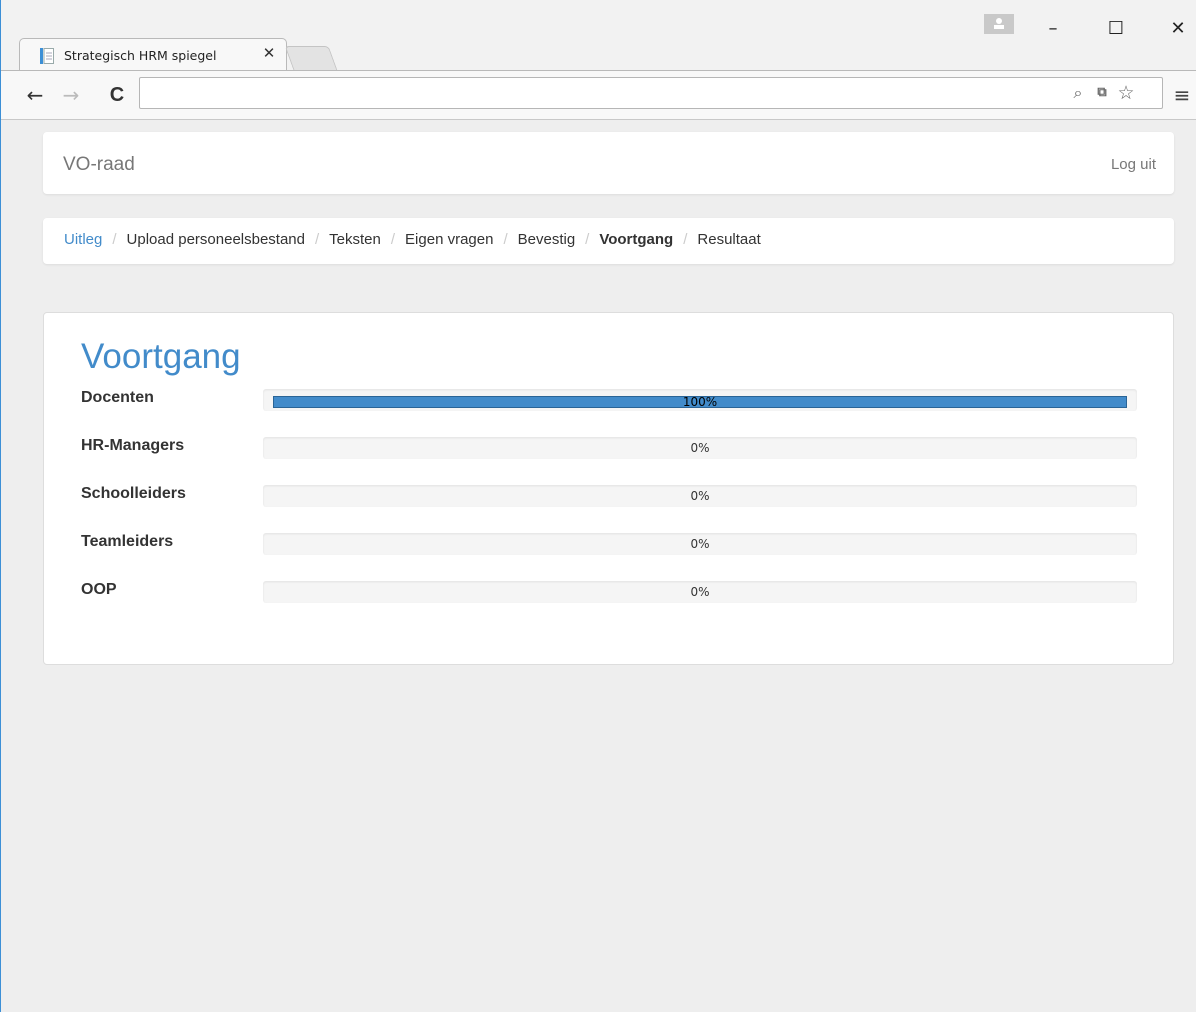 The height and width of the screenshot is (1012, 1196). What do you see at coordinates (127, 541) in the screenshot?
I see `progress-label: Teamleiders` at bounding box center [127, 541].